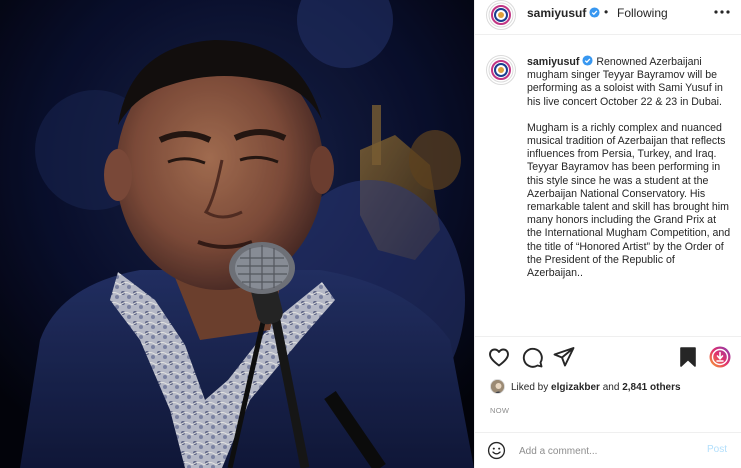 The width and height of the screenshot is (741, 468). What do you see at coordinates (553, 62) in the screenshot?
I see `caption-username: samiyusuf` at bounding box center [553, 62].